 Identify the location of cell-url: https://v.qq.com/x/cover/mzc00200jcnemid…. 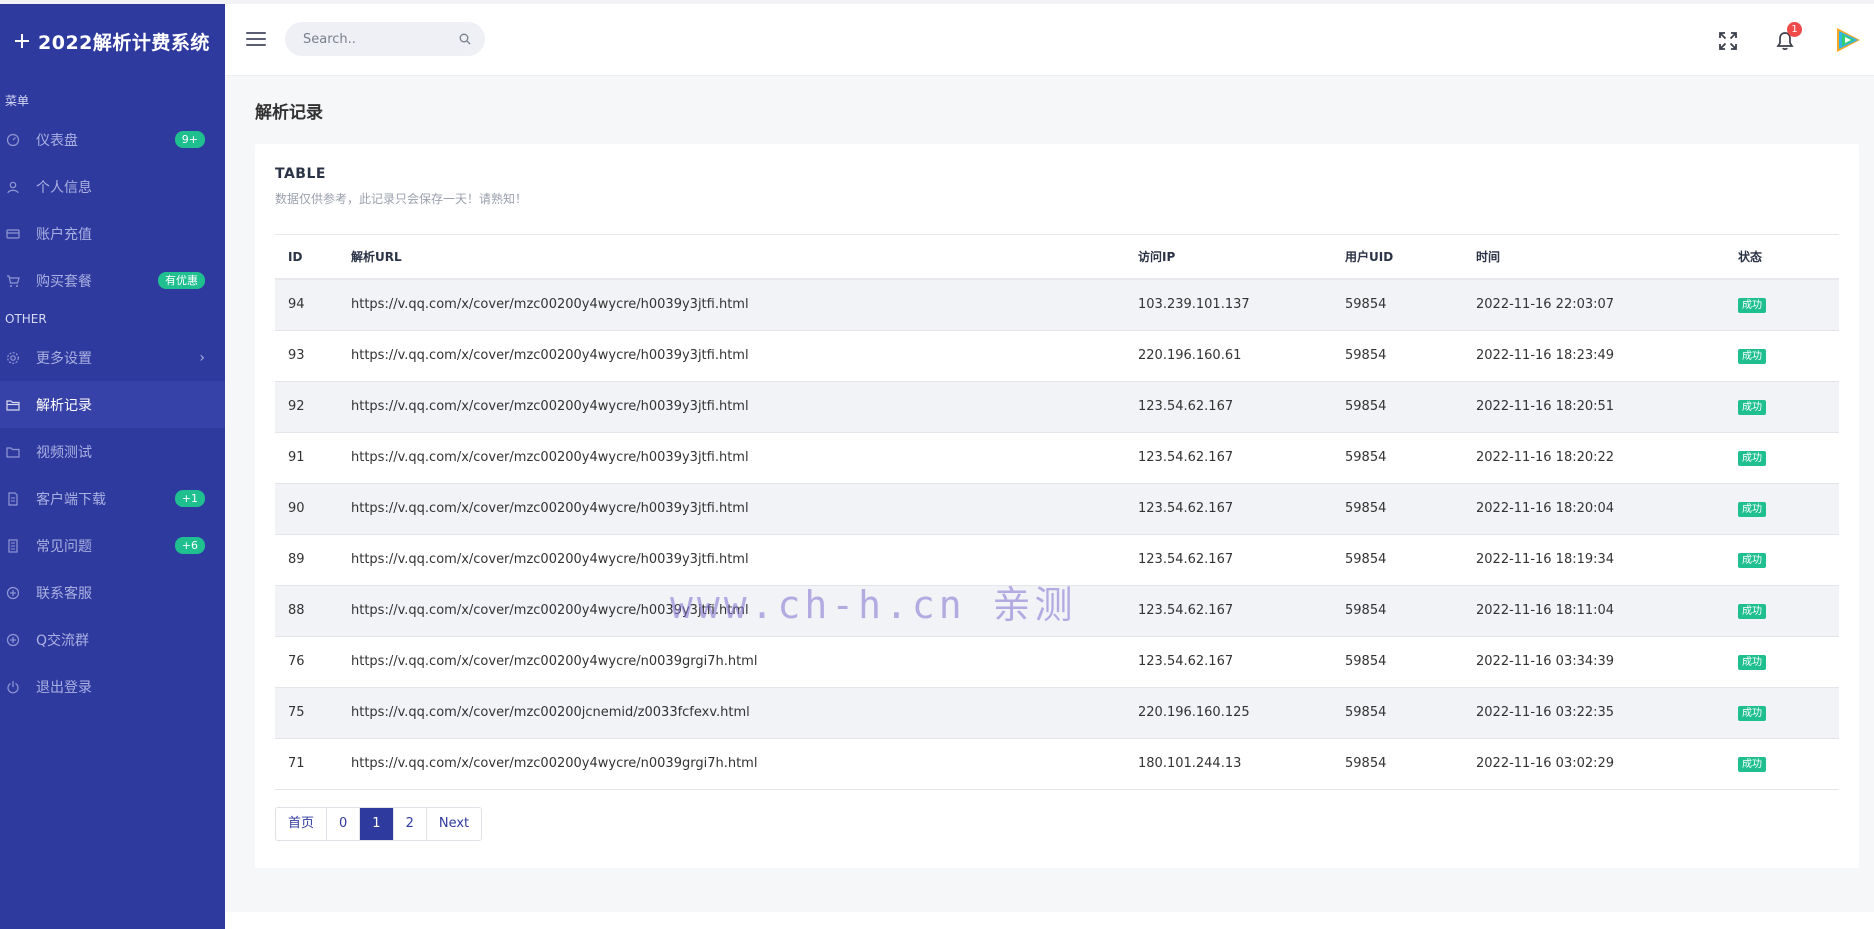
(744, 713).